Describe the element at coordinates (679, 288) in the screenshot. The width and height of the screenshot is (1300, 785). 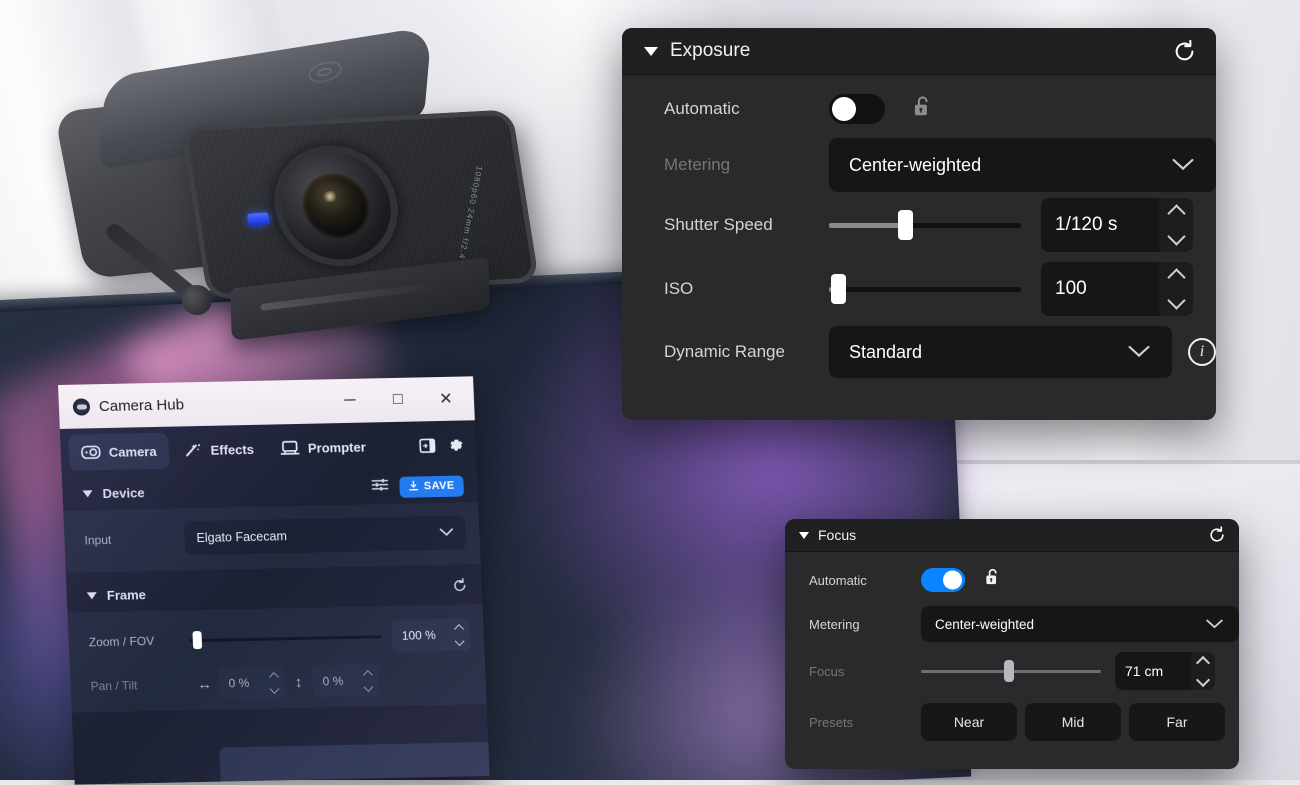
I see `exposure-iso-label: ISO` at that location.